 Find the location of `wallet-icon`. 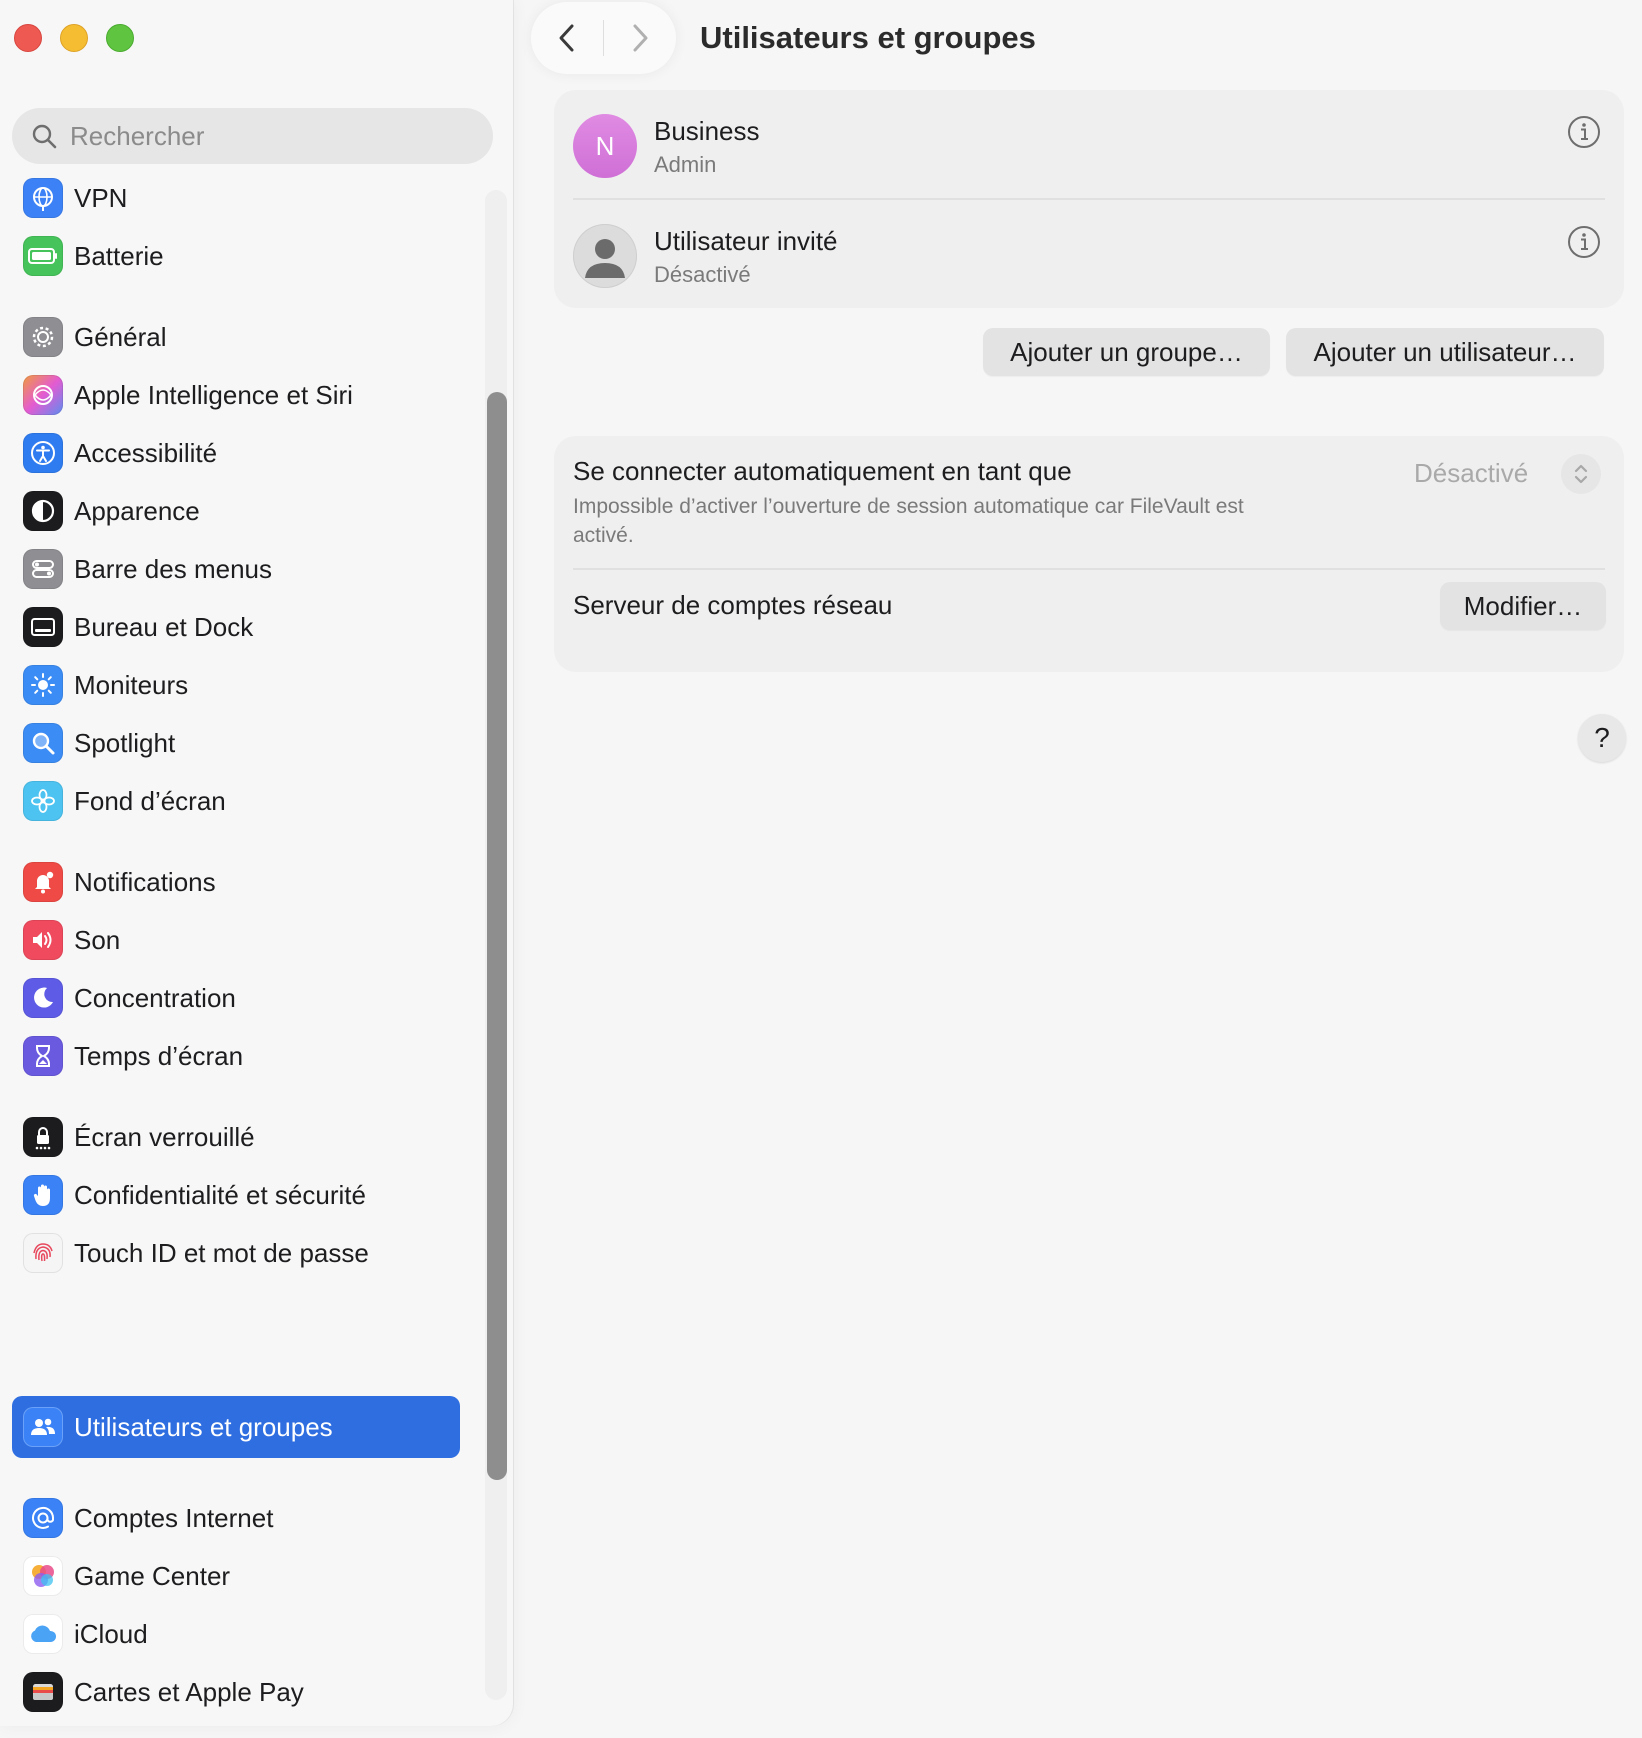

wallet-icon is located at coordinates (43, 1692).